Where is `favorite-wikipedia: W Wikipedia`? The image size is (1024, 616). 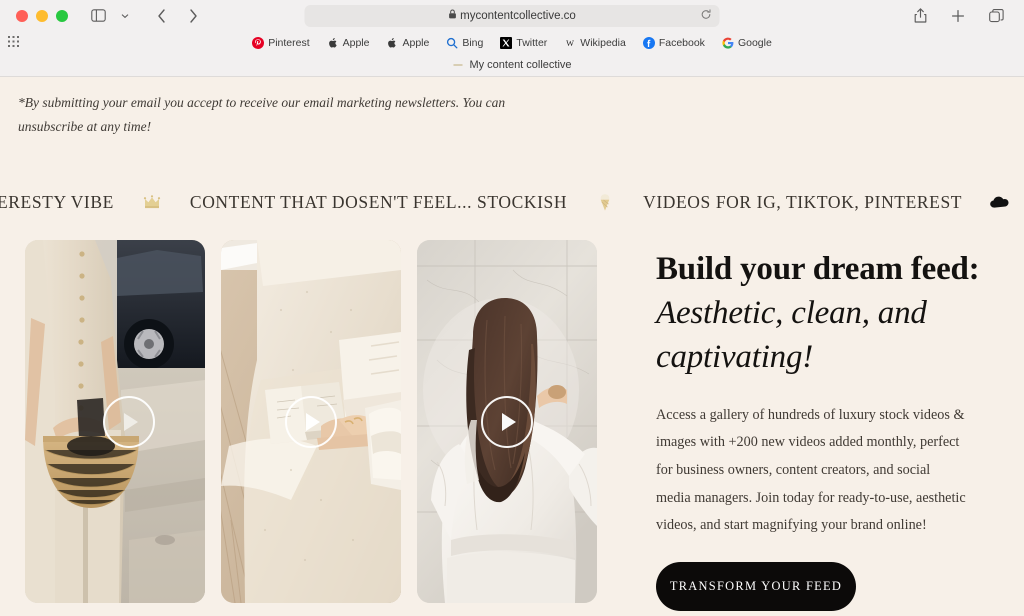
favorite-wikipedia: W Wikipedia is located at coordinates (595, 42).